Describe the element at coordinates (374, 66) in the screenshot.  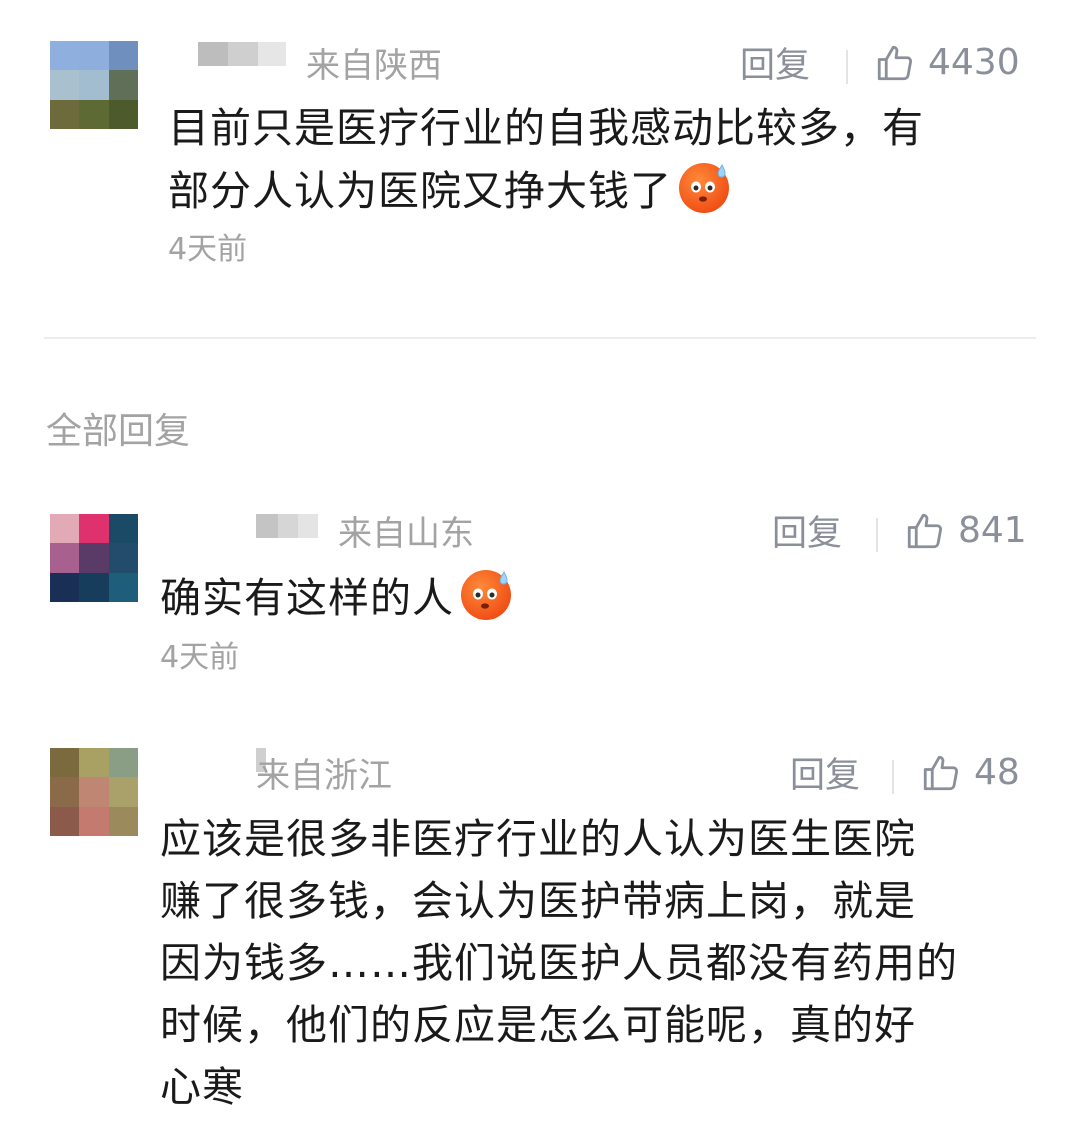
I see `location-label: 来自陕西` at that location.